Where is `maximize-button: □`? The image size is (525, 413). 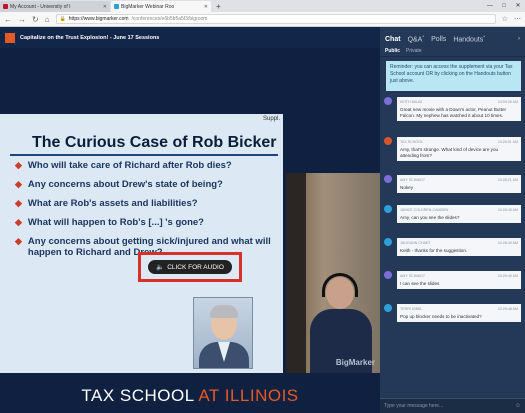
maximize-button: □ is located at coordinates (504, 6).